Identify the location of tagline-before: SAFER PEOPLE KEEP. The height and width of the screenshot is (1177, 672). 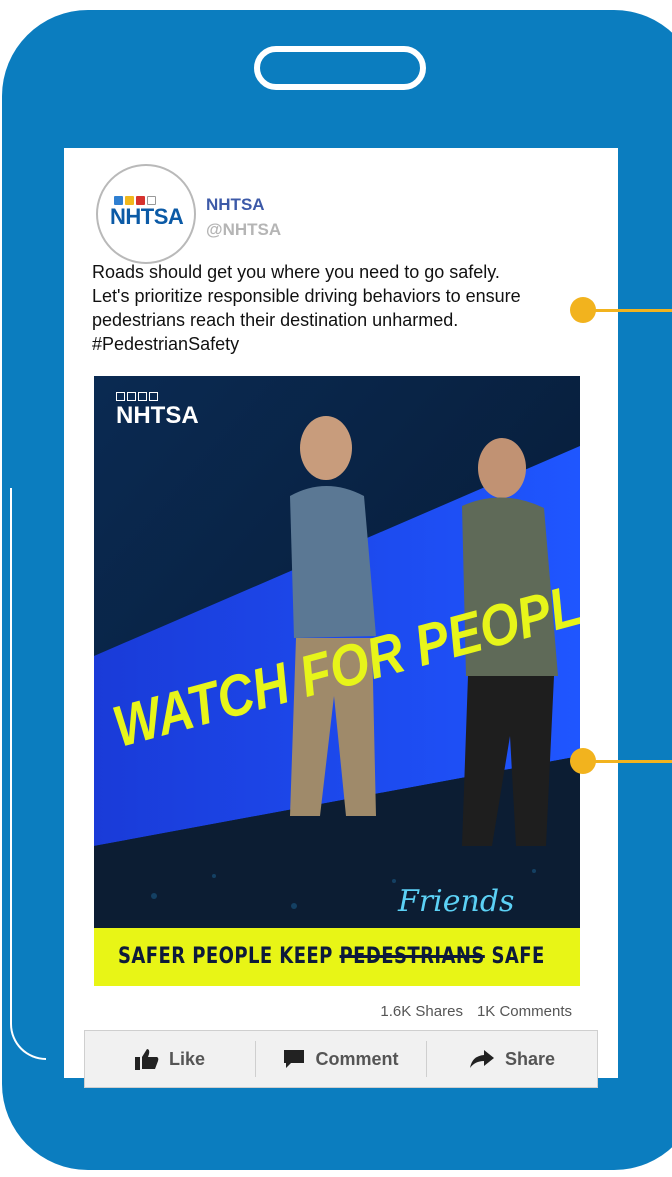
(229, 956).